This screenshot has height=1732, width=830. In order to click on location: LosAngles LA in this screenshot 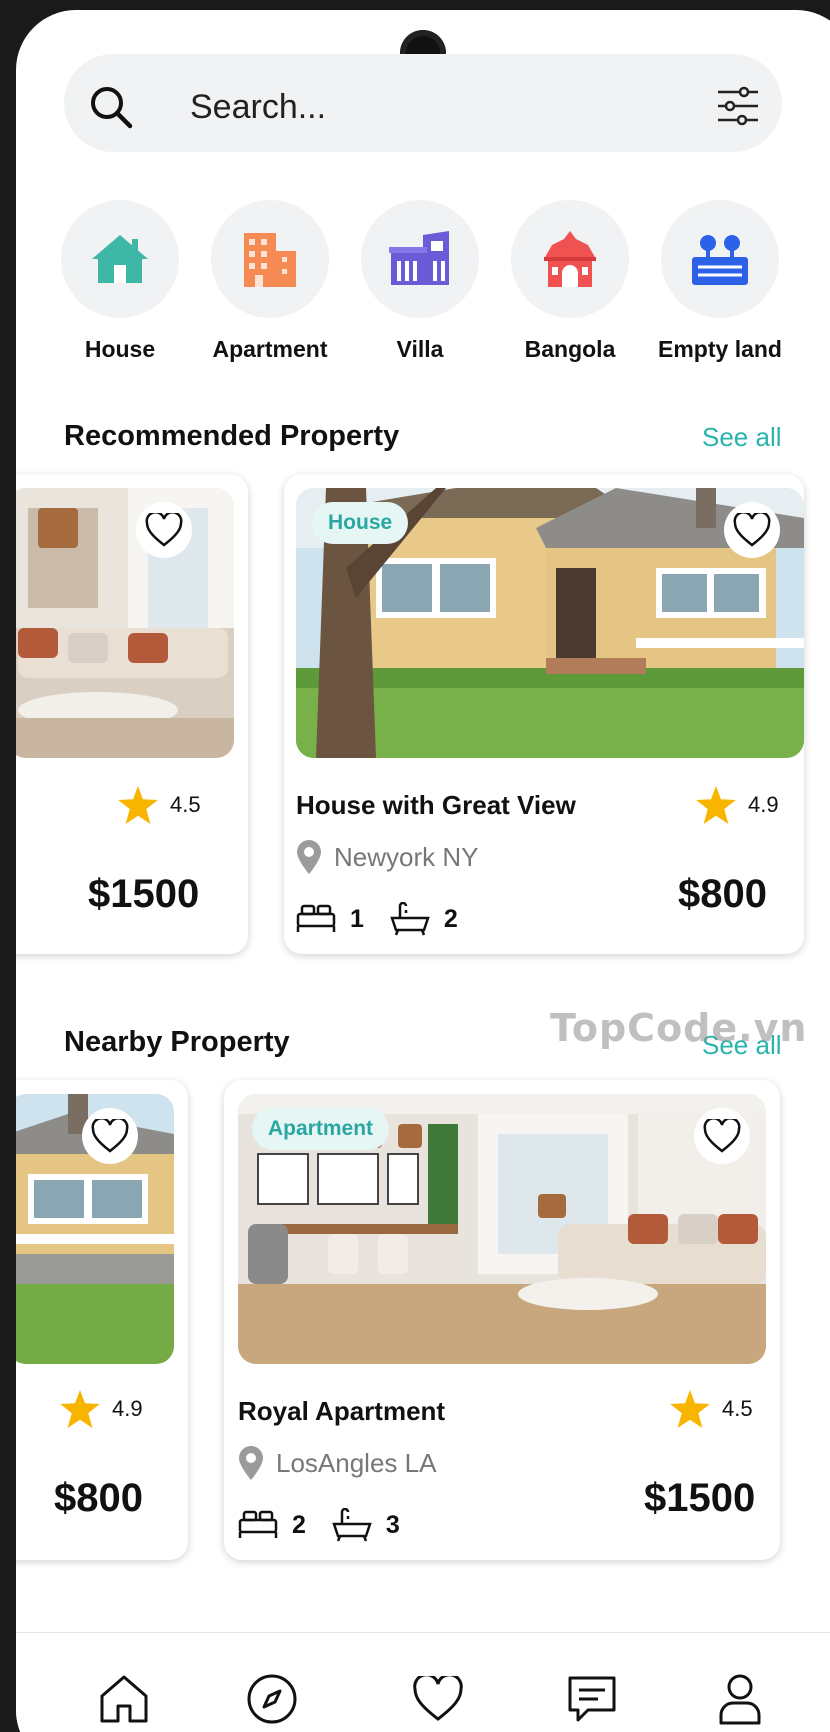, I will do `click(337, 1463)`.